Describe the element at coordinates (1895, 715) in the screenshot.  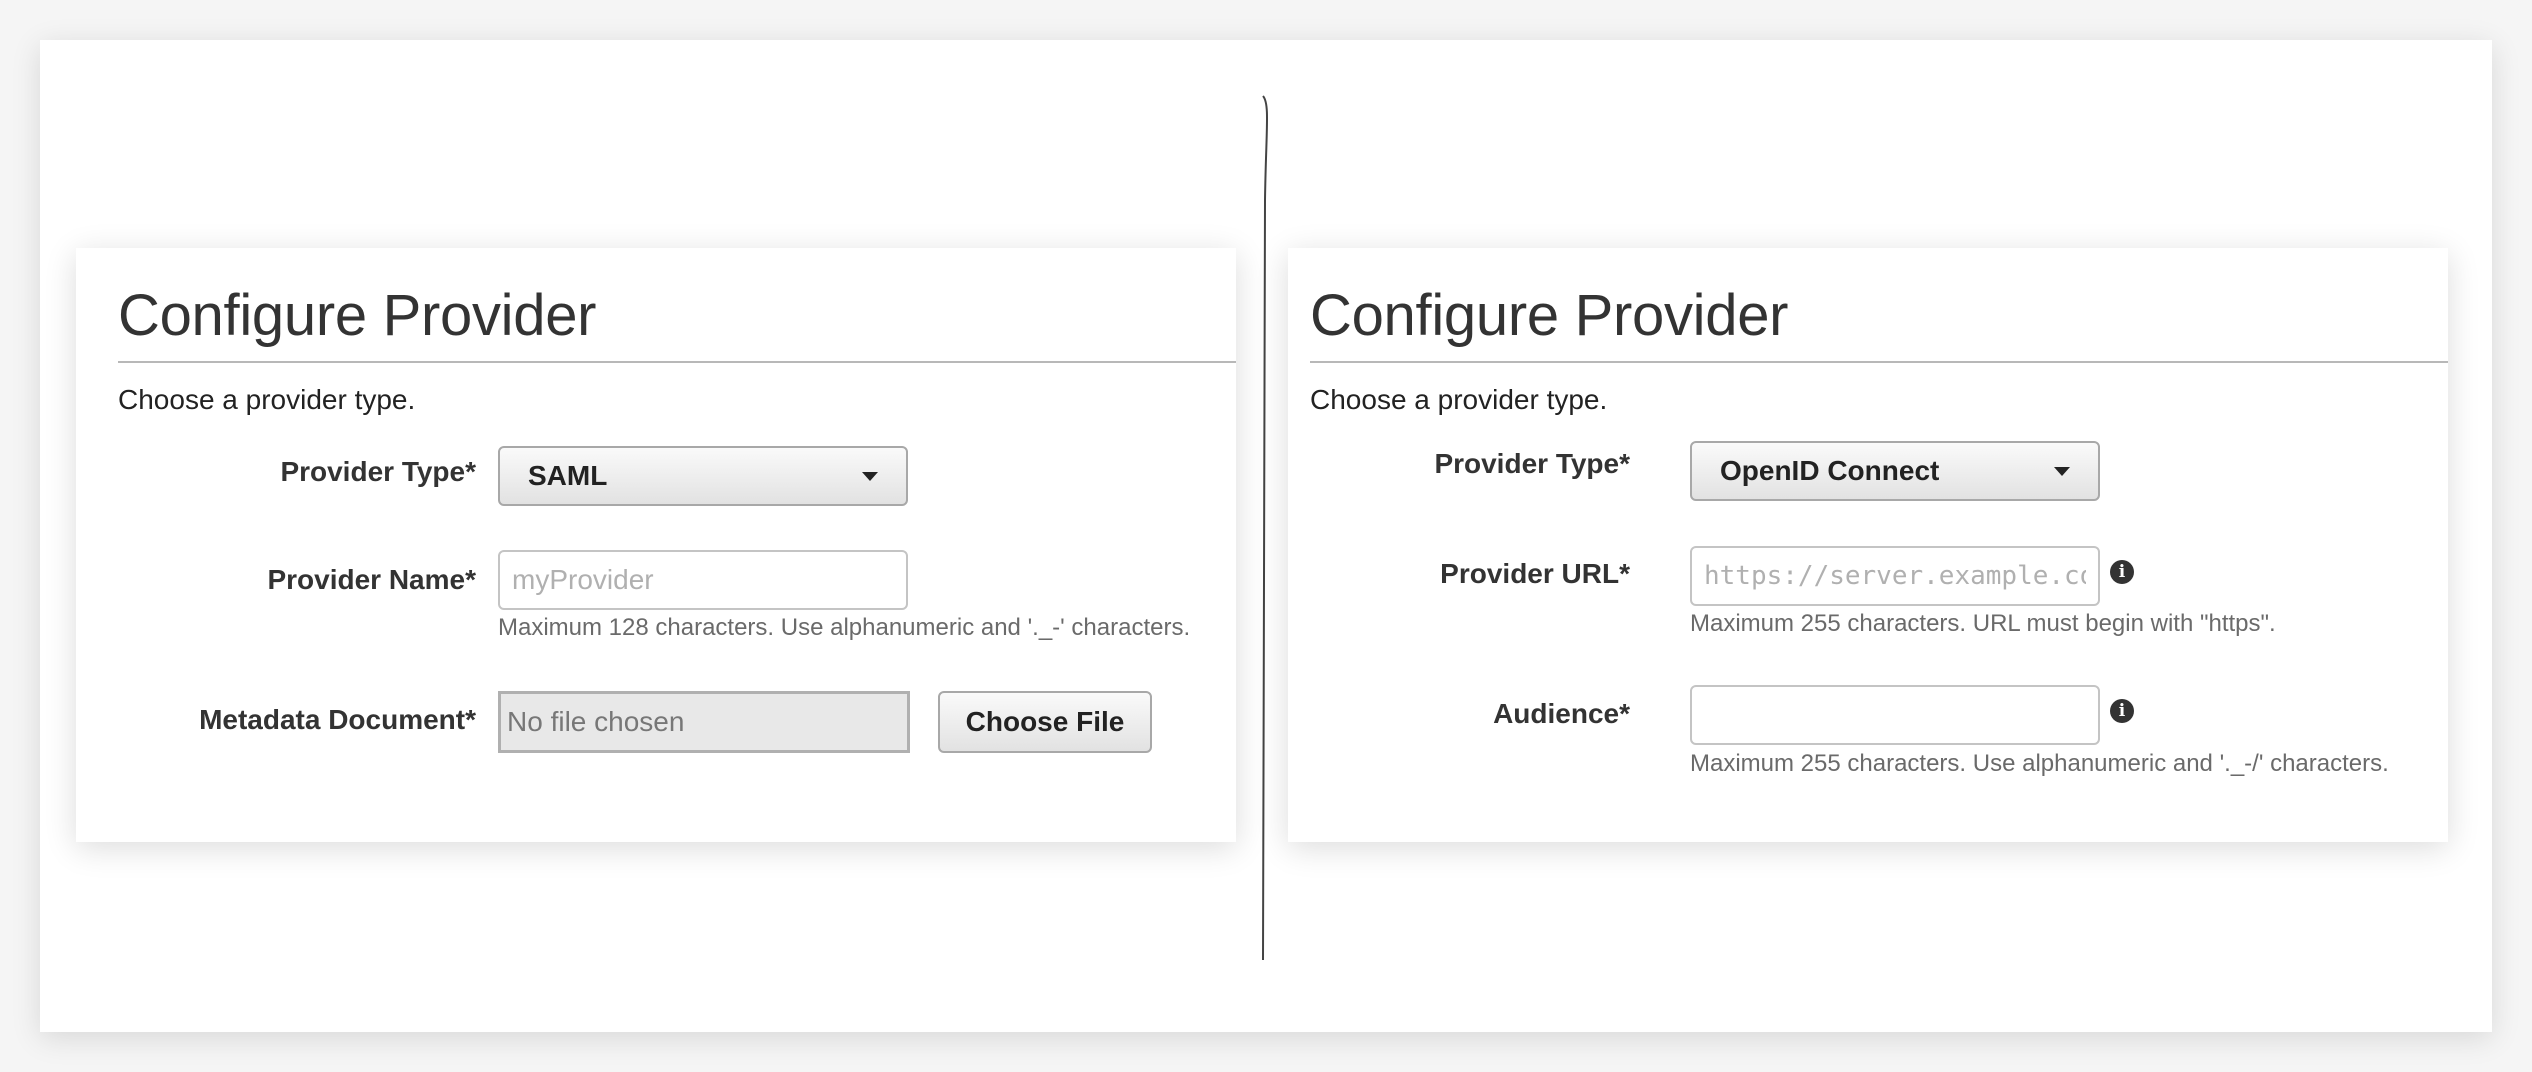
I see `audience-input` at that location.